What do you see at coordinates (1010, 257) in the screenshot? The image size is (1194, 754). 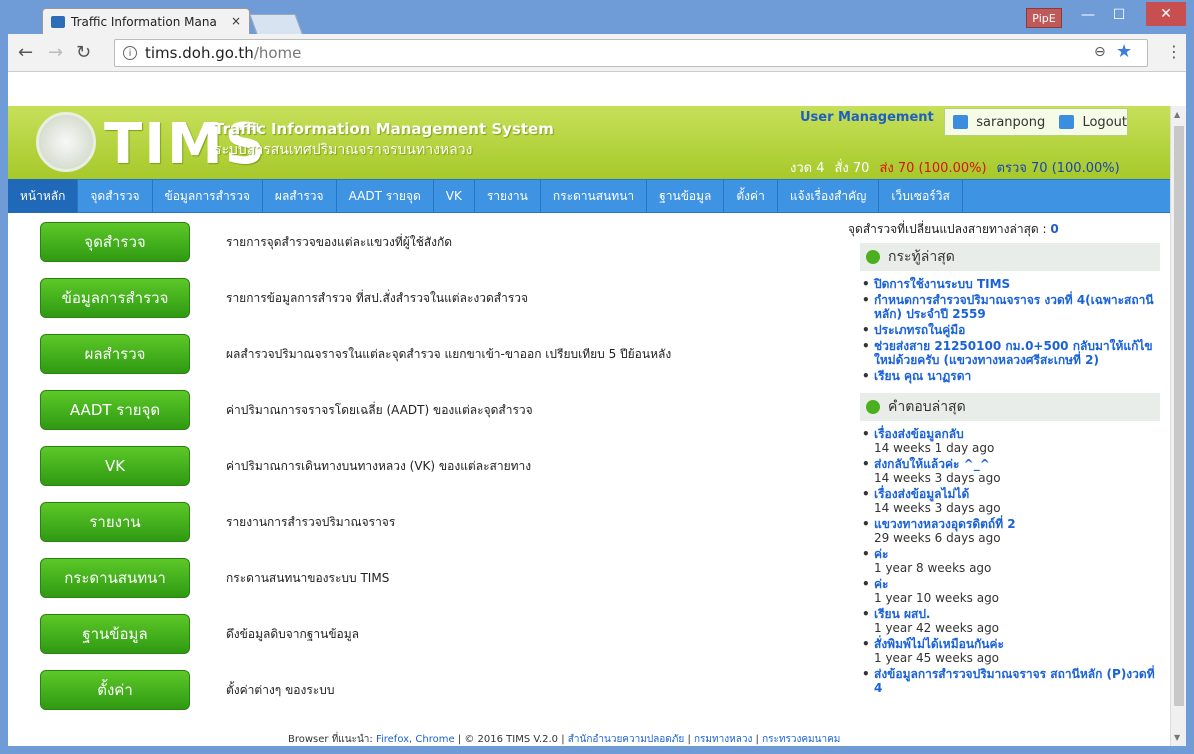 I see `topics-header: กระทู้ล่าสุด` at bounding box center [1010, 257].